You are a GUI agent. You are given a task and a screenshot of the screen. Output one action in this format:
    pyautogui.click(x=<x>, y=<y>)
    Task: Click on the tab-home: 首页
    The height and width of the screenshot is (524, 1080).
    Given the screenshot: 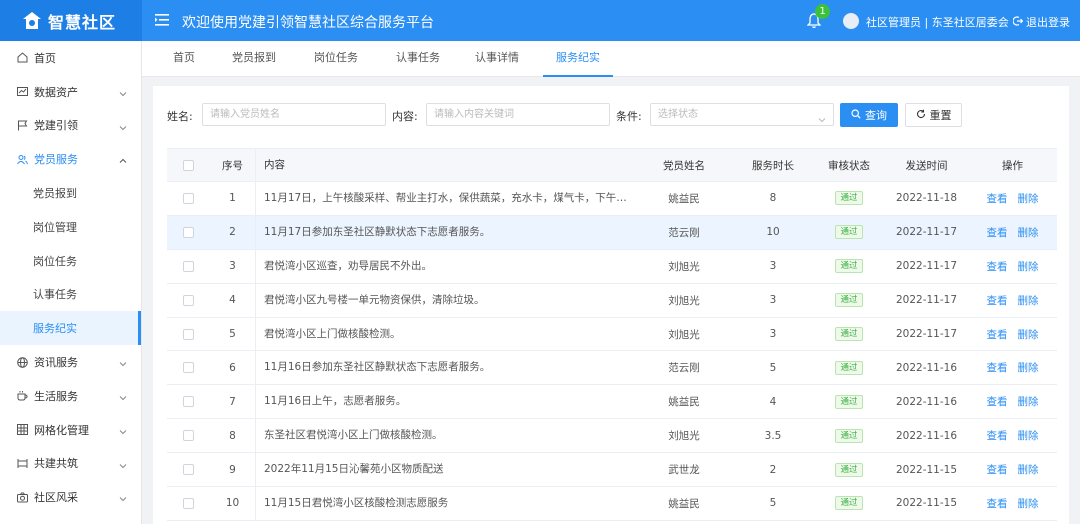 What is the action you would take?
    pyautogui.click(x=184, y=59)
    